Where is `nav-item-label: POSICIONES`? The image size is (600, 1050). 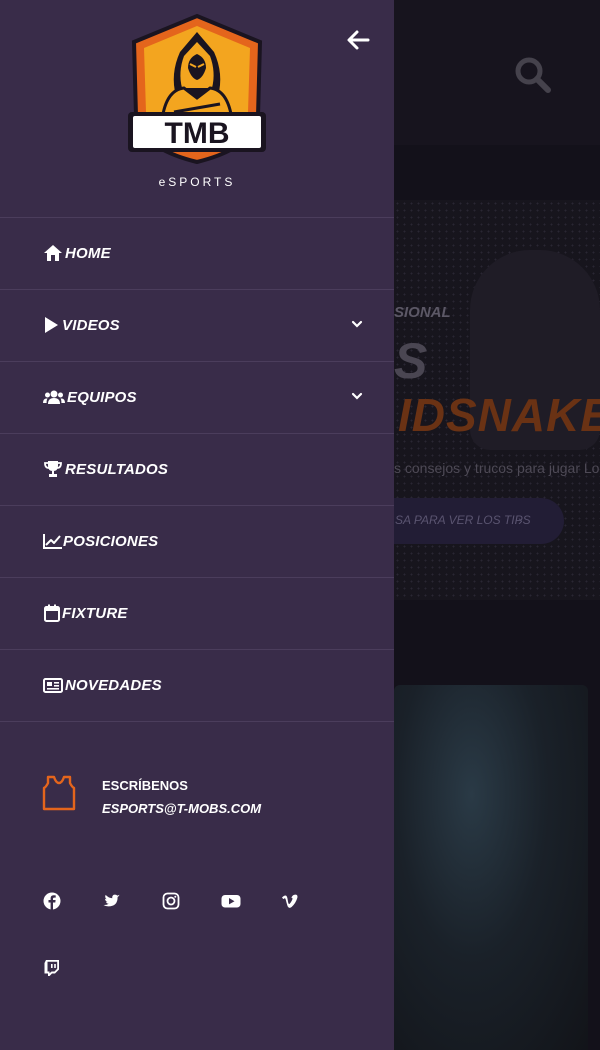 nav-item-label: POSICIONES is located at coordinates (111, 541).